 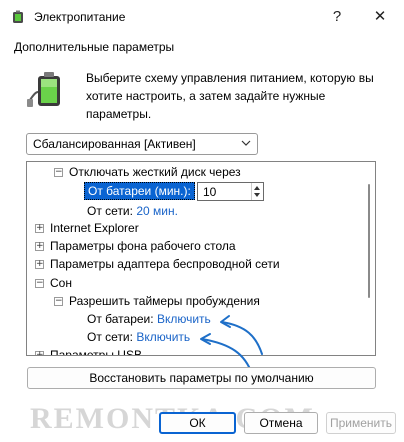 What do you see at coordinates (114, 144) in the screenshot?
I see `power-scheme-value: Сбалансированная [Активен]` at bounding box center [114, 144].